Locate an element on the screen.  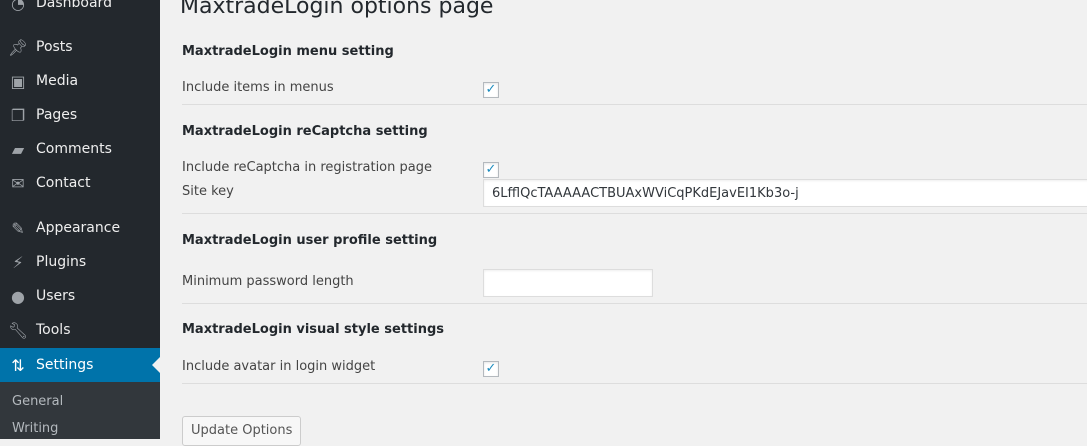
page-title: MaxtradeLogin options page is located at coordinates (337, 9).